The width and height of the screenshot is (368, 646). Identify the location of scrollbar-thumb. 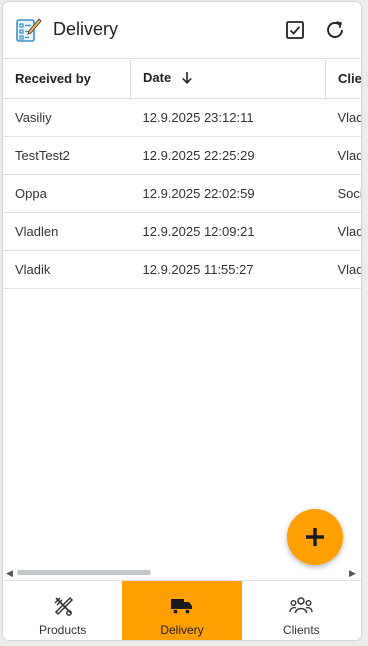
(84, 572).